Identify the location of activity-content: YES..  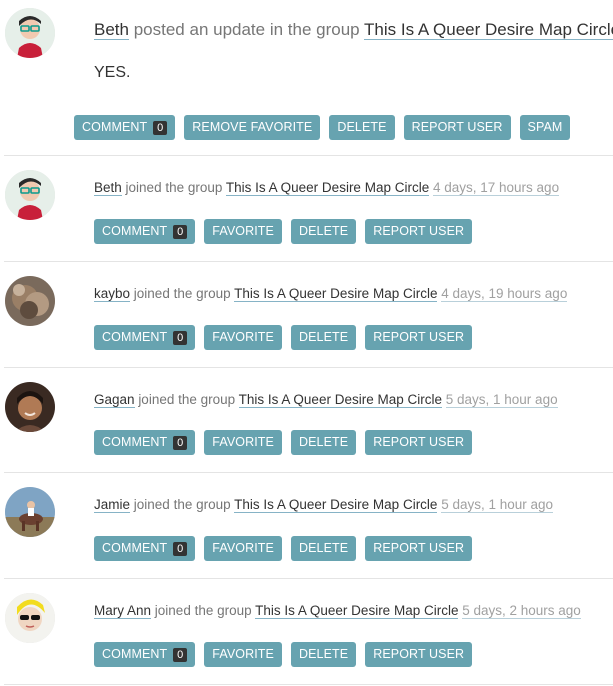
(112, 72).